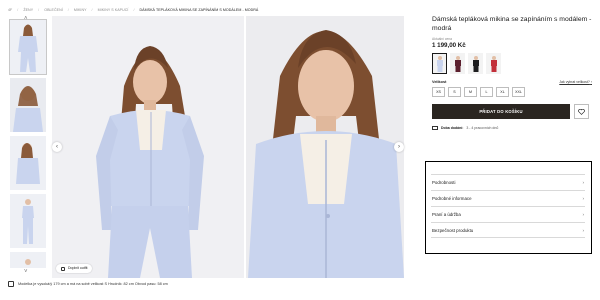 The image size is (600, 300). I want to click on accordion-label: Podrobné informace, so click(452, 198).